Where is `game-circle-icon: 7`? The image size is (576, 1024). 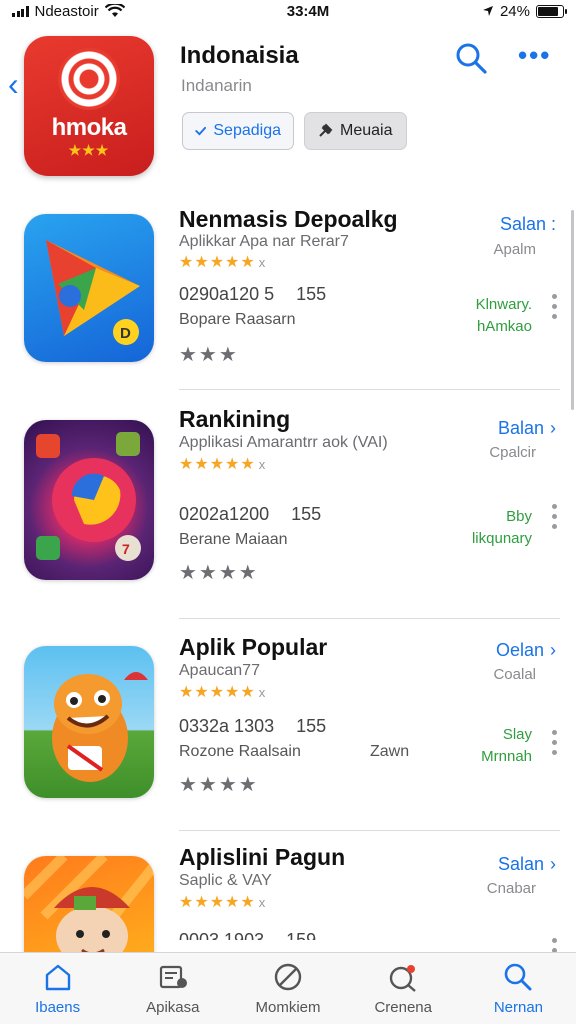
game-circle-icon: 7 is located at coordinates (89, 500).